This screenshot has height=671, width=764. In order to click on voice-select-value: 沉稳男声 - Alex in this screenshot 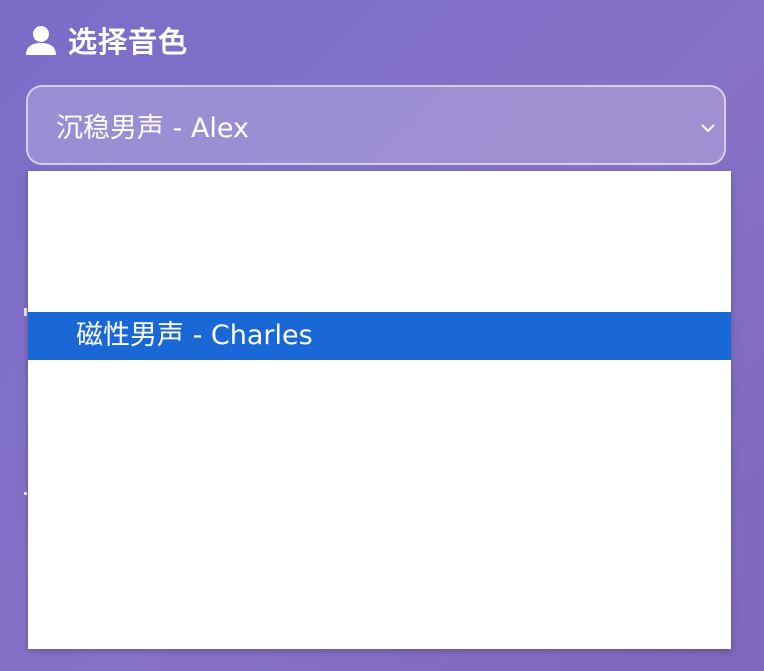, I will do `click(152, 128)`.